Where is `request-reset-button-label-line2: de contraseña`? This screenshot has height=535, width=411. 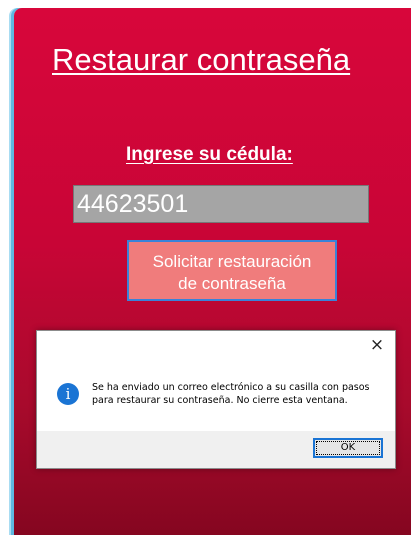 request-reset-button-label-line2: de contraseña is located at coordinates (232, 283).